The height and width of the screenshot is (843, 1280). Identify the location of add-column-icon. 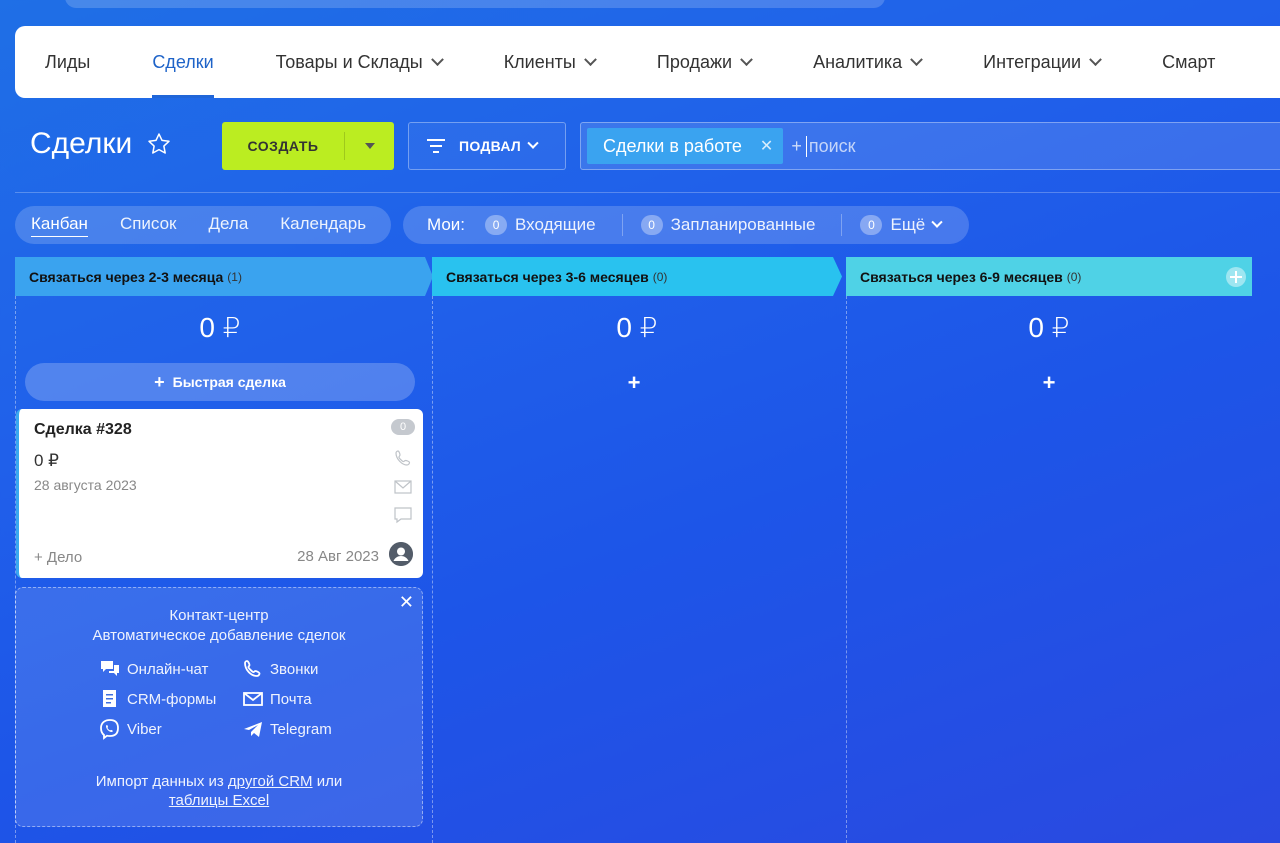
(1236, 277).